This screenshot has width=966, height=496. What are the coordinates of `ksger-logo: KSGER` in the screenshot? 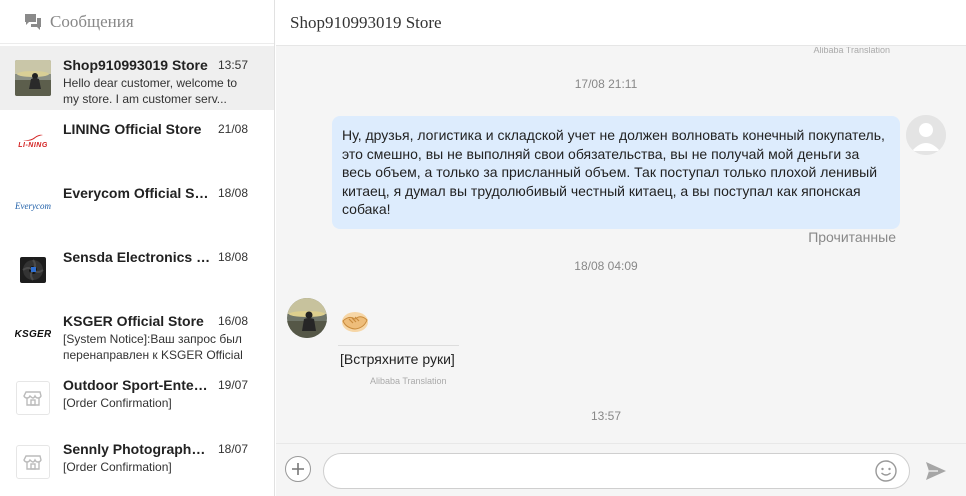 It's located at (33, 334).